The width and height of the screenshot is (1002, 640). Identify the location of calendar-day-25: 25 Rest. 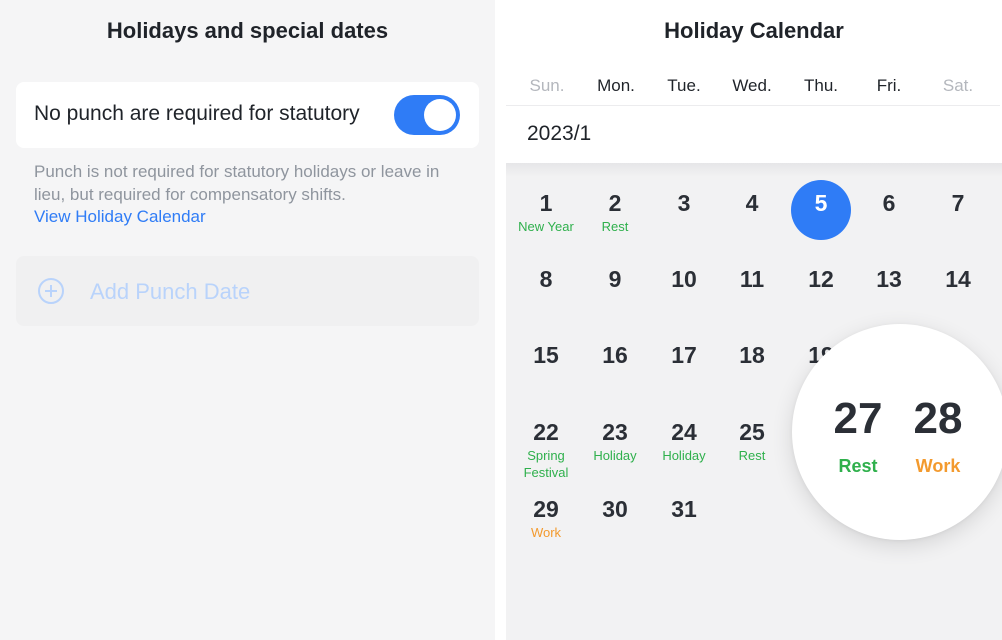
(752, 441).